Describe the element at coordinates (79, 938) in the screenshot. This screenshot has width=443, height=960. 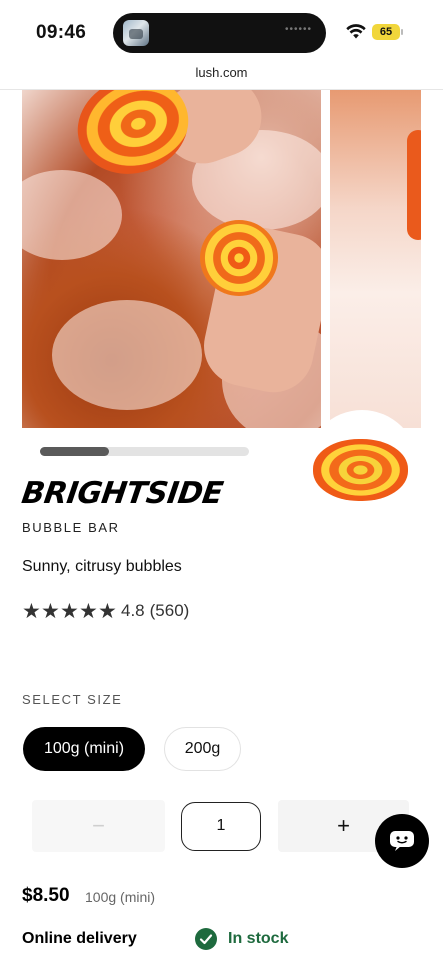
I see `delivery-label: Online delivery` at that location.